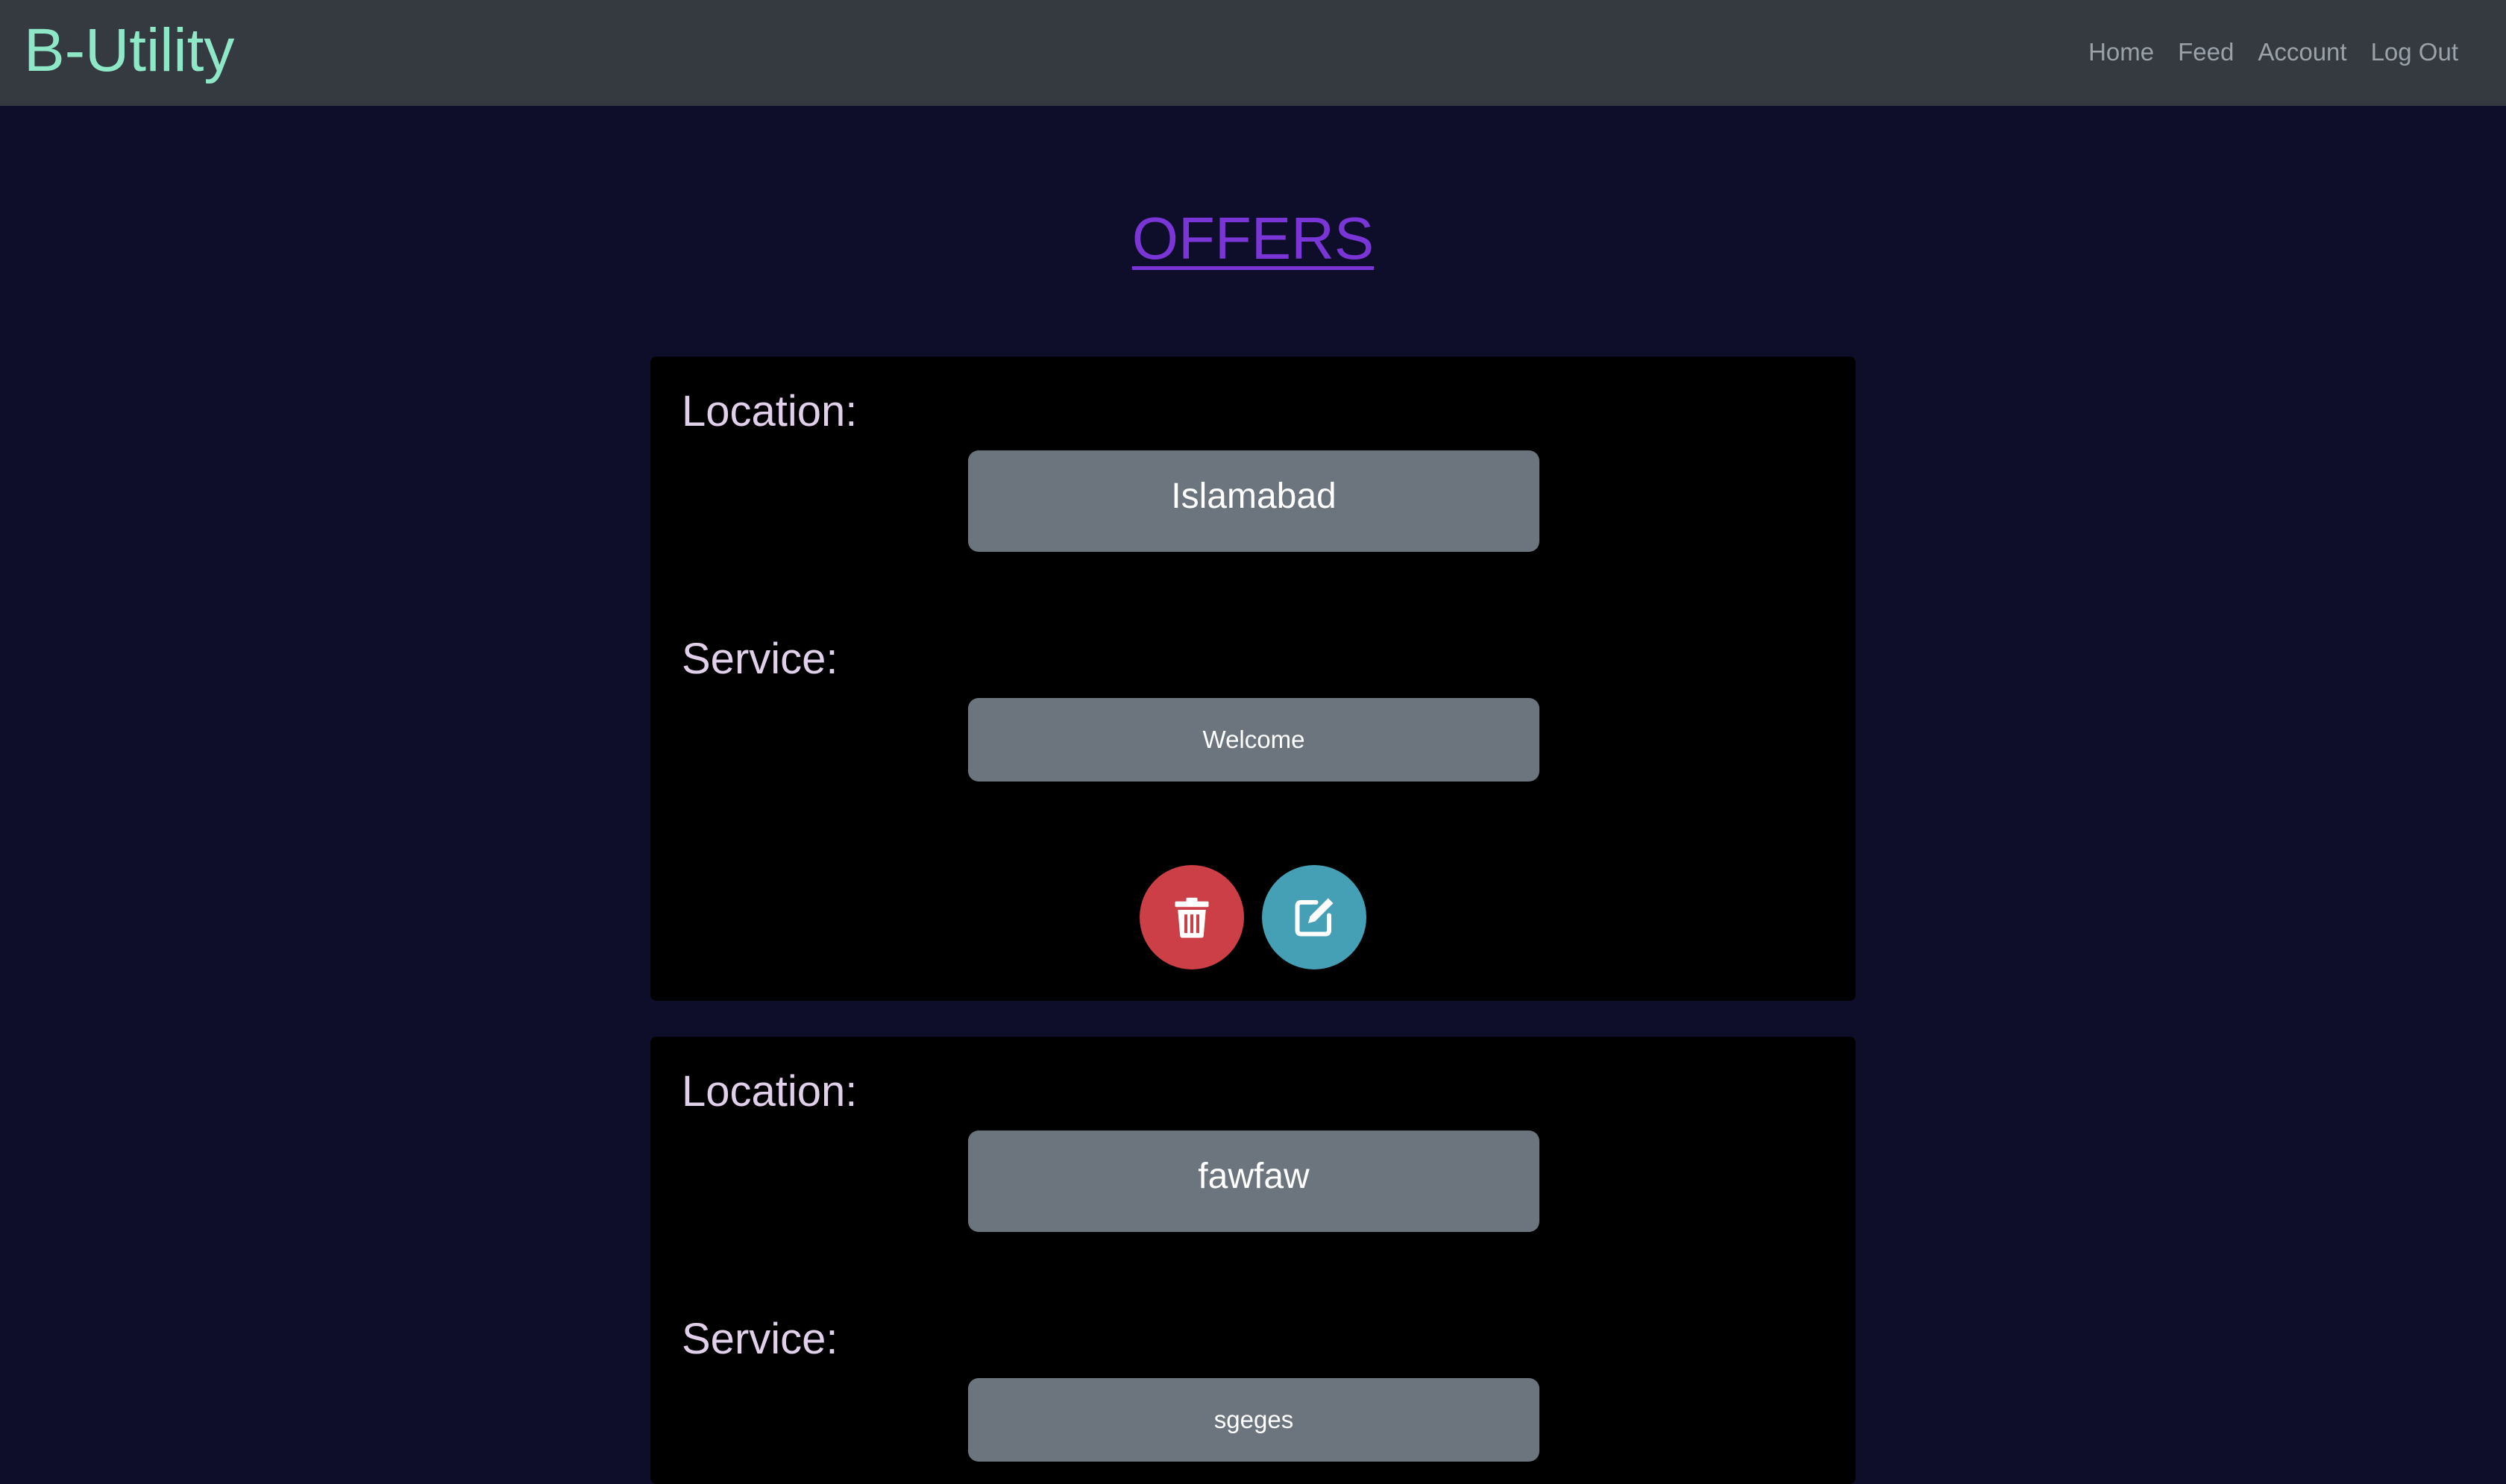  I want to click on delete-button, so click(1192, 917).